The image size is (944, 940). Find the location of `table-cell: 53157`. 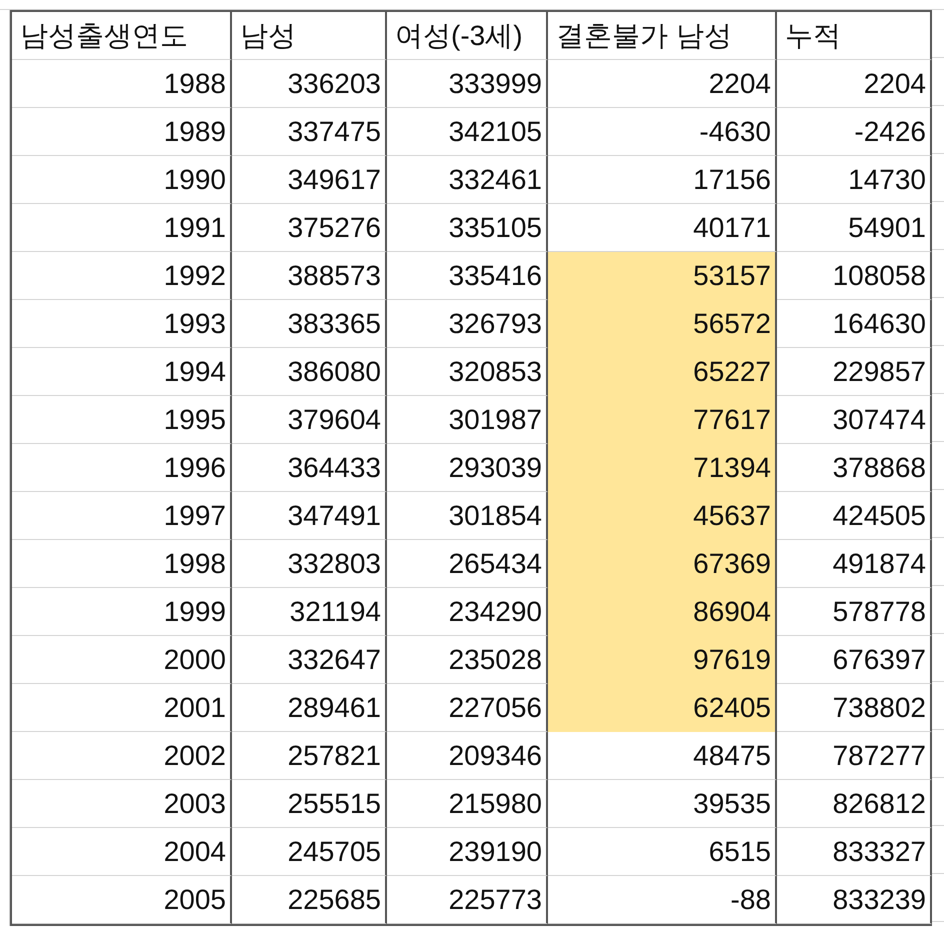

table-cell: 53157 is located at coordinates (662, 276).